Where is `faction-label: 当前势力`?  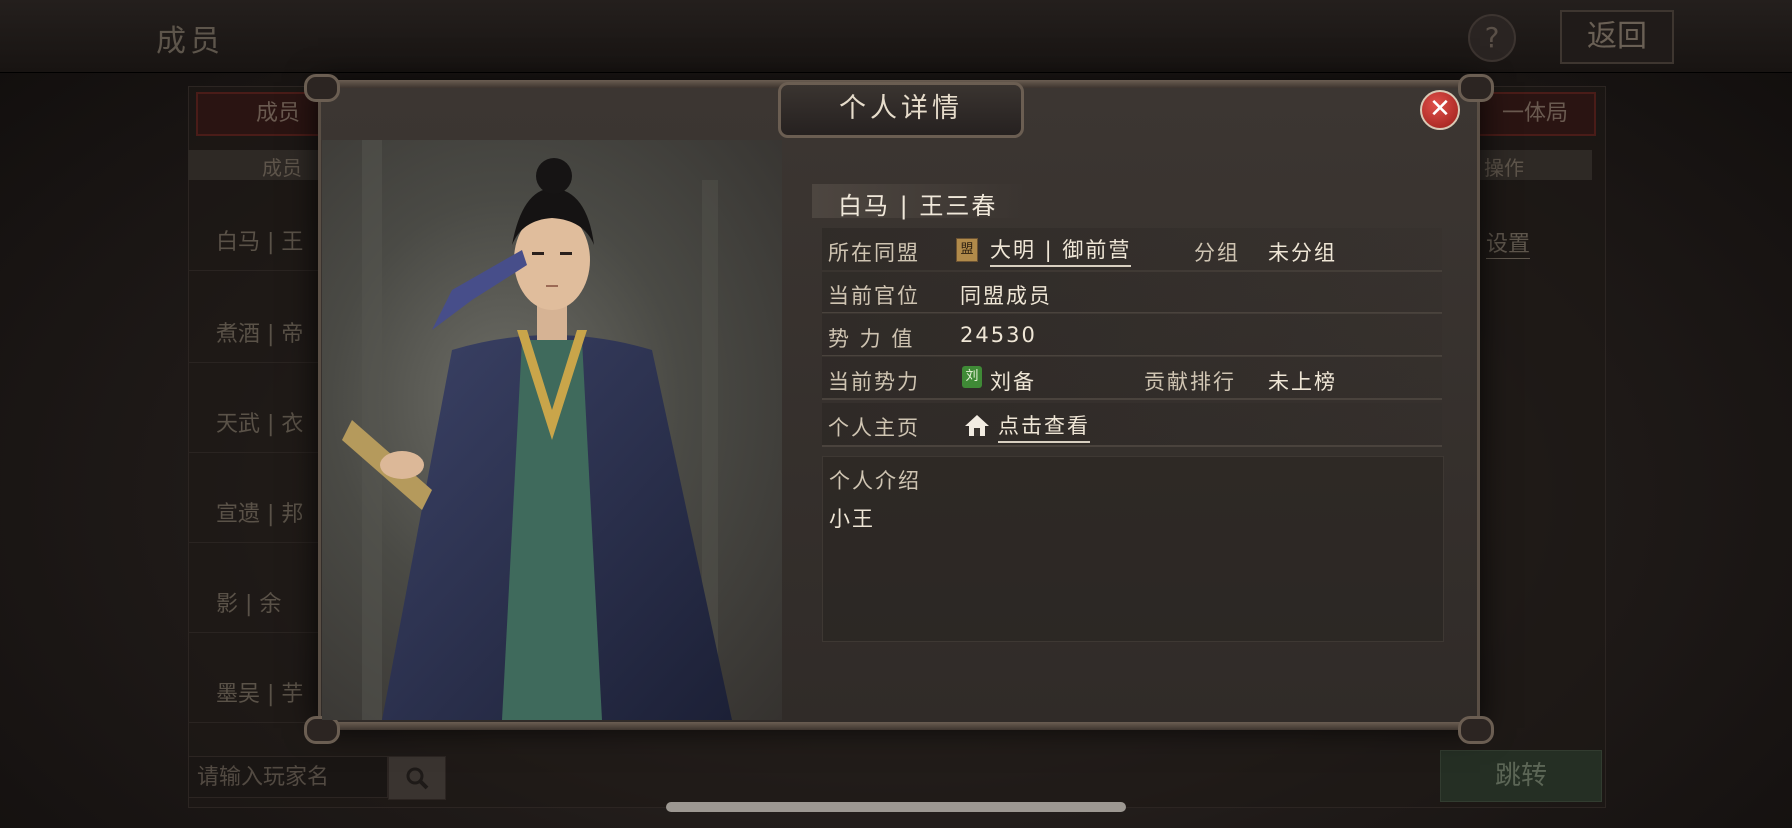 faction-label: 当前势力 is located at coordinates (874, 382).